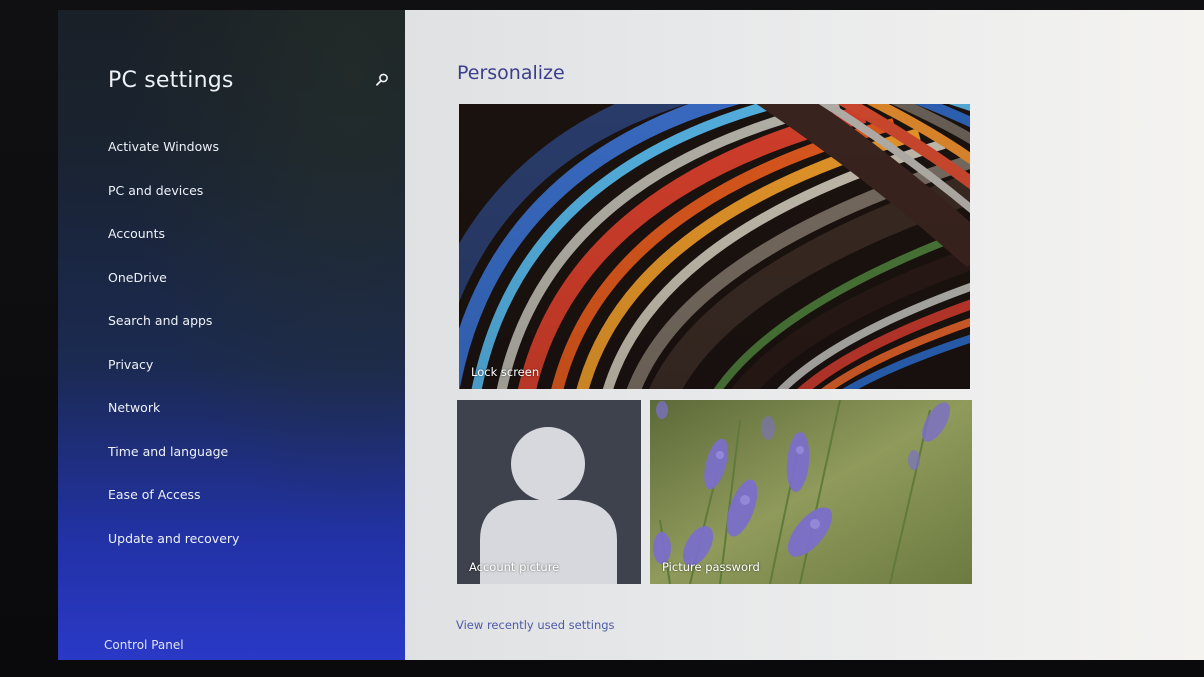 The width and height of the screenshot is (1204, 677). I want to click on sidebar-item-activate-windows: Activate Windows, so click(173, 147).